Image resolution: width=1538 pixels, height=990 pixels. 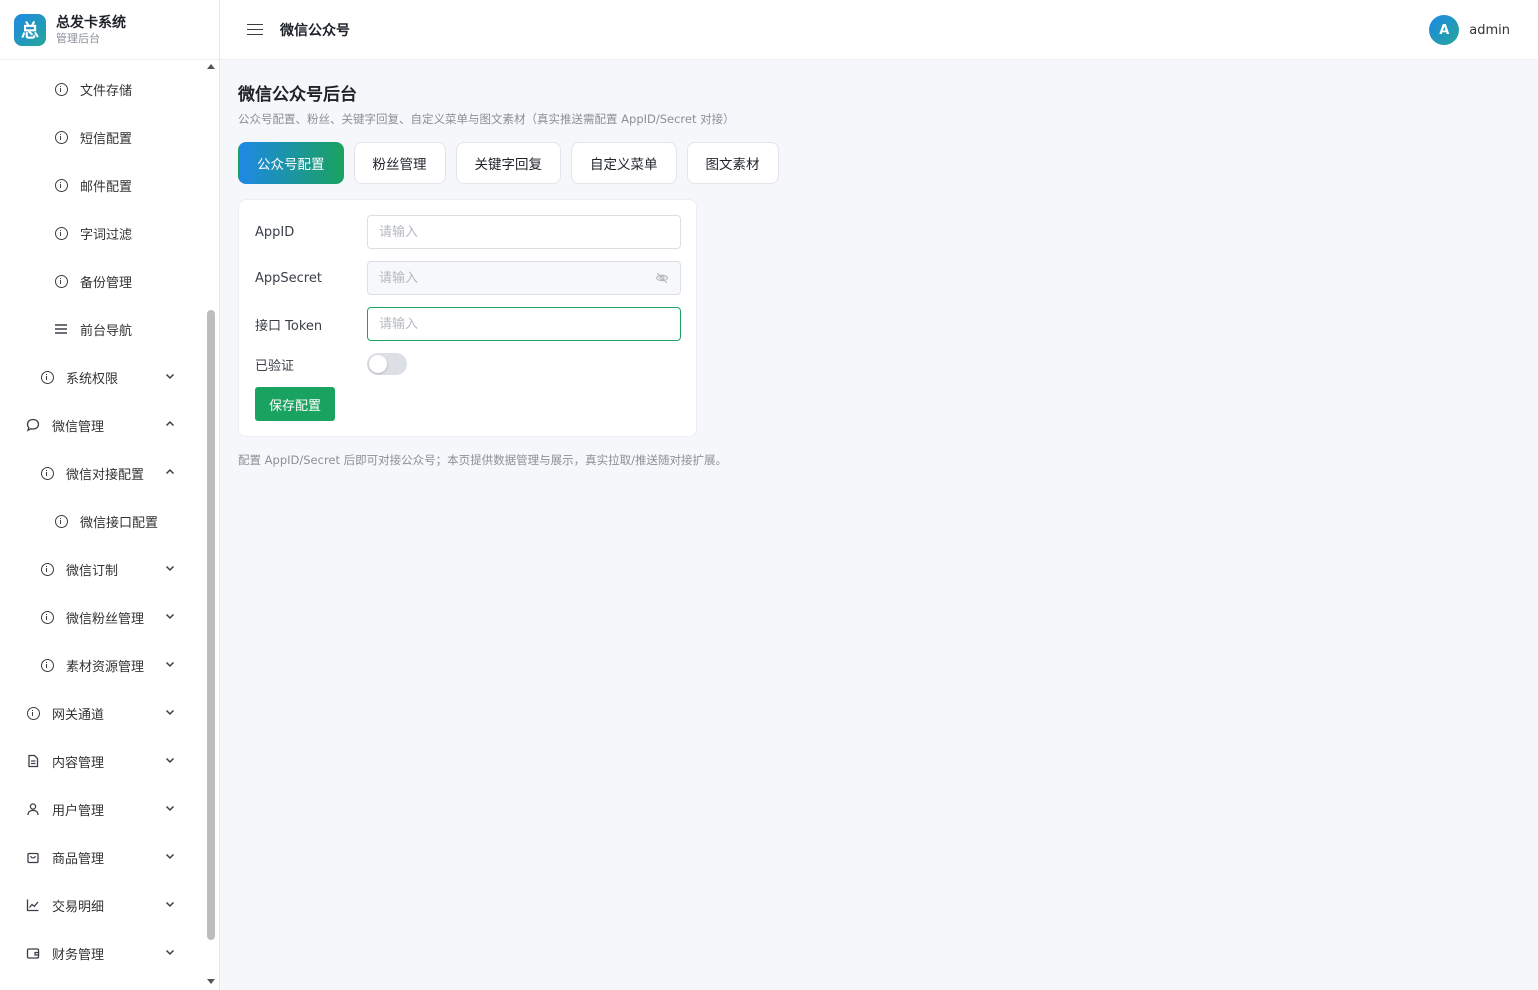 I want to click on sidebar-item: 网关通道, so click(x=100, y=713).